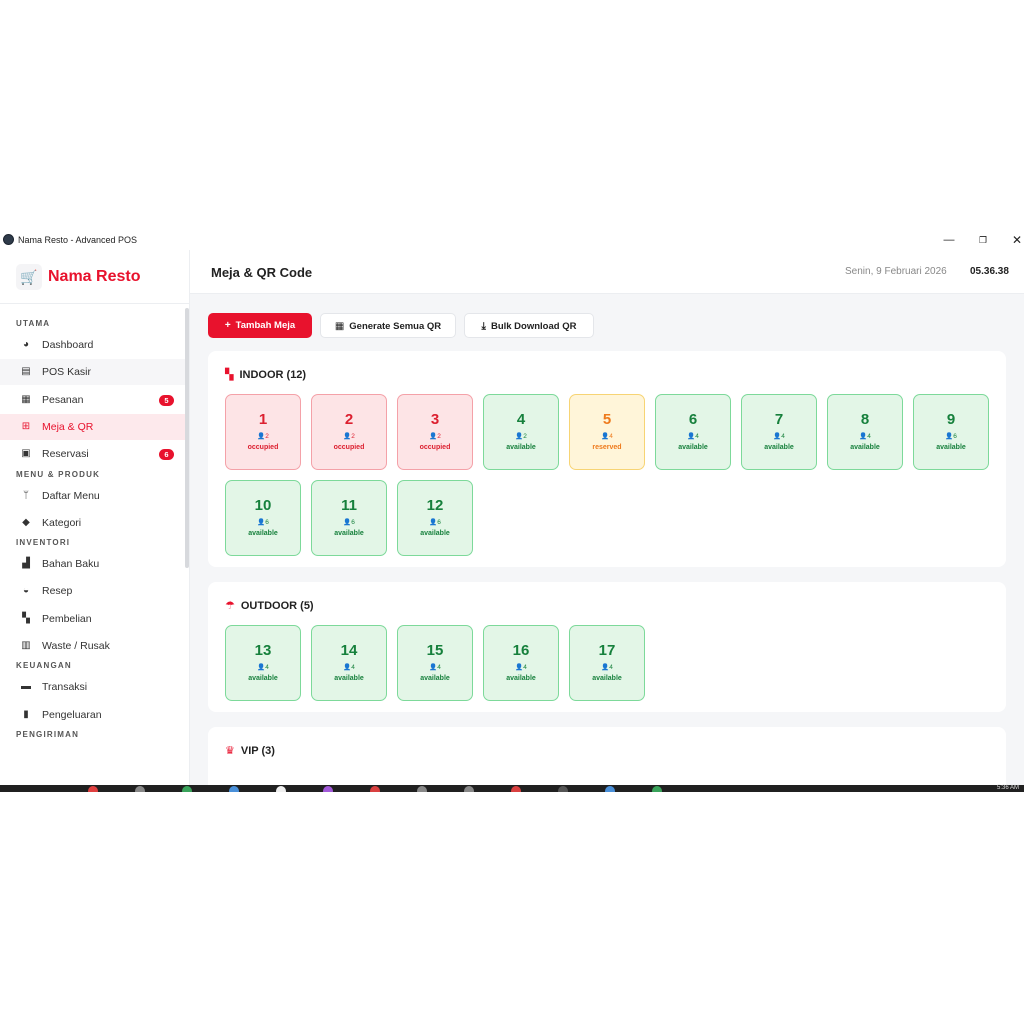 Image resolution: width=1024 pixels, height=1024 pixels. I want to click on sidebar-item-pengeluaran: ▮ Pengeluaran, so click(92, 715).